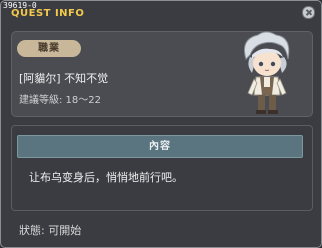 The height and width of the screenshot is (248, 322). I want to click on job-name: [阿貓尔] 不知不觉, so click(64, 78).